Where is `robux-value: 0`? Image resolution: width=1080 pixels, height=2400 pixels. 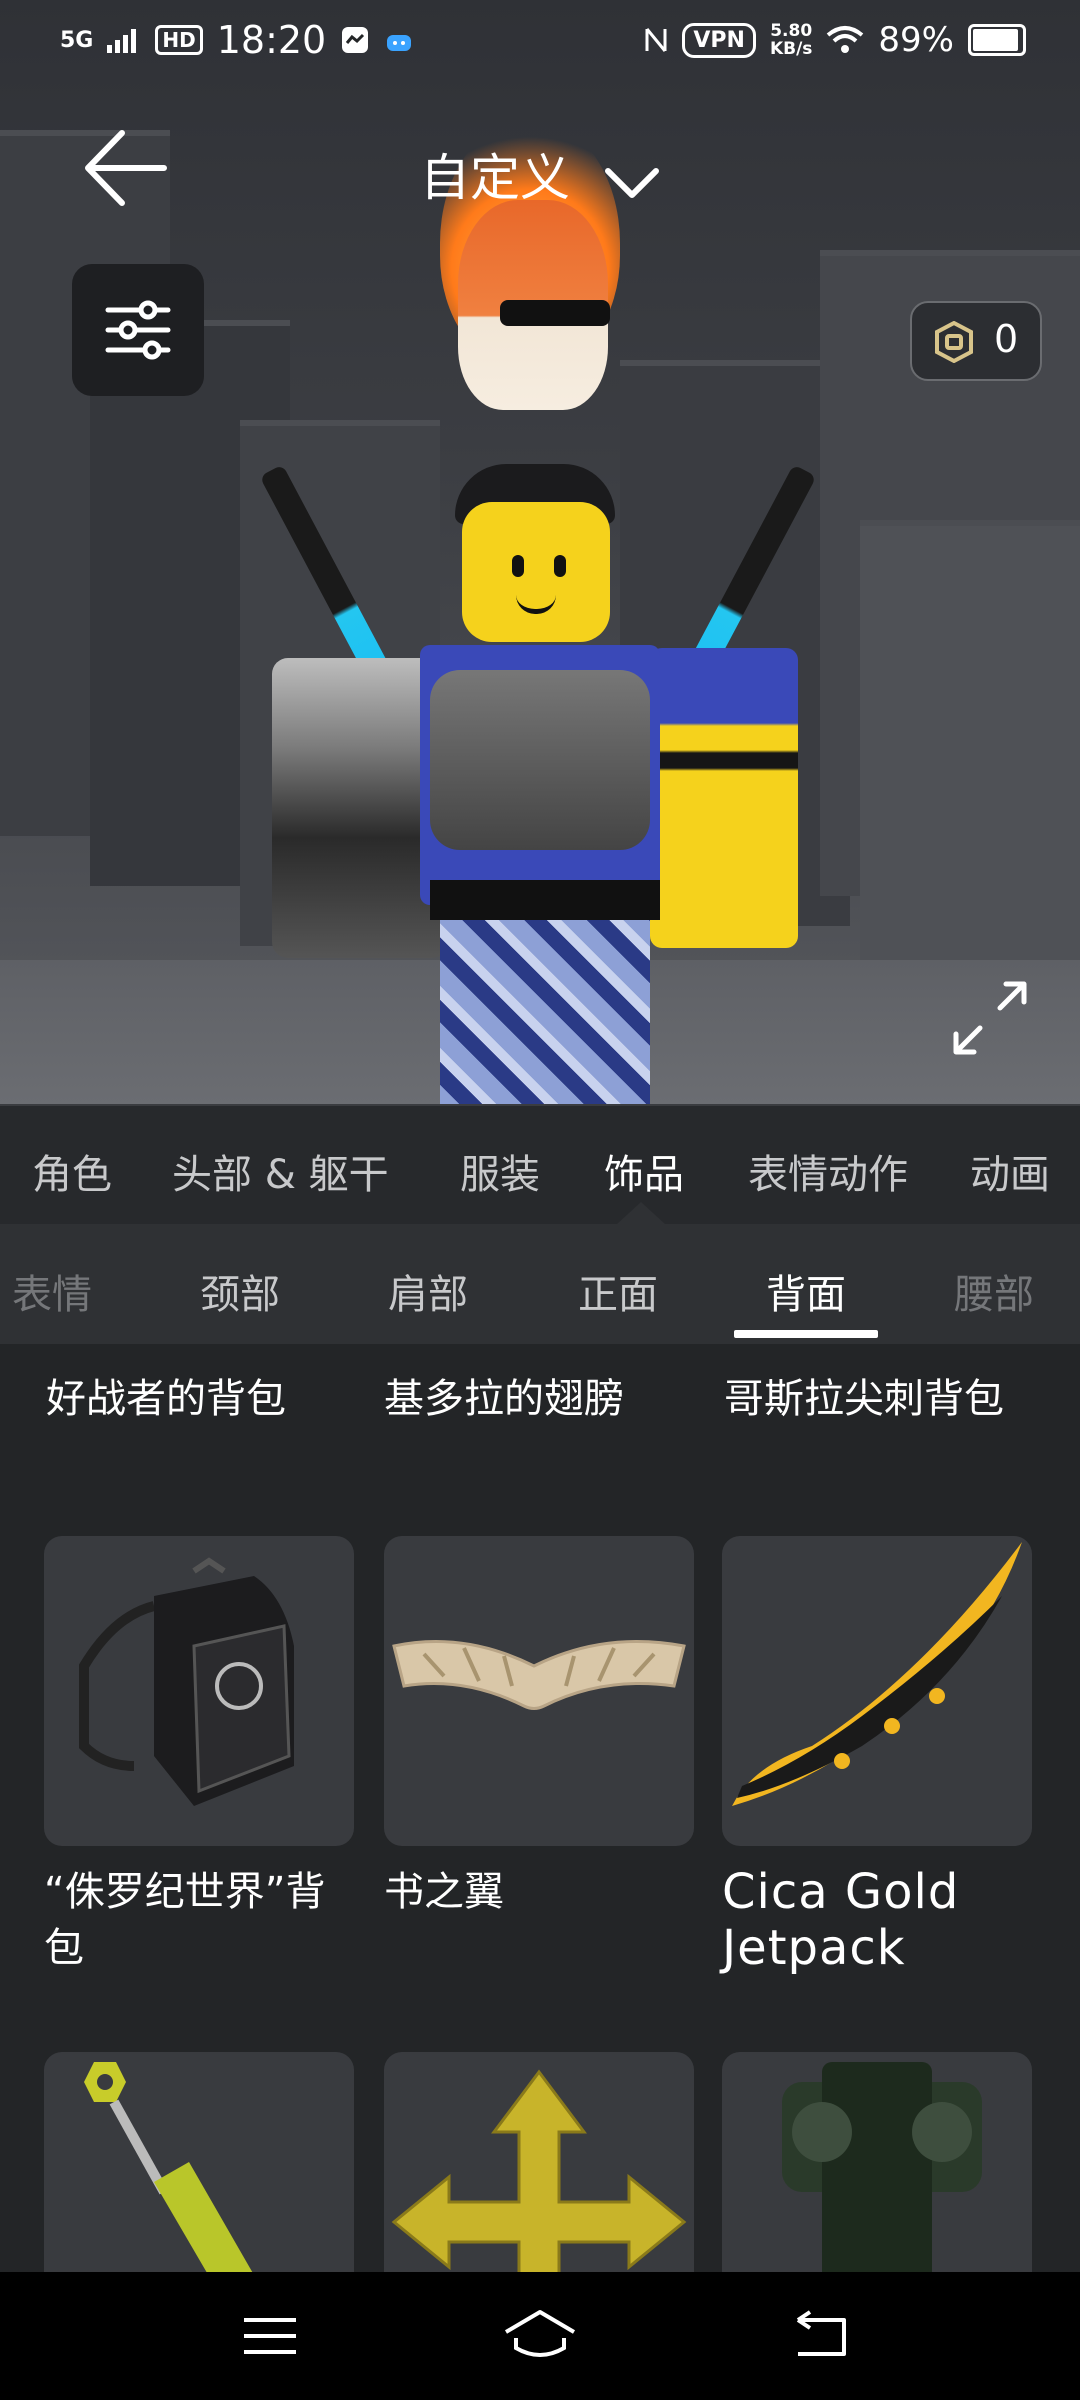
robux-value: 0 is located at coordinates (1006, 339).